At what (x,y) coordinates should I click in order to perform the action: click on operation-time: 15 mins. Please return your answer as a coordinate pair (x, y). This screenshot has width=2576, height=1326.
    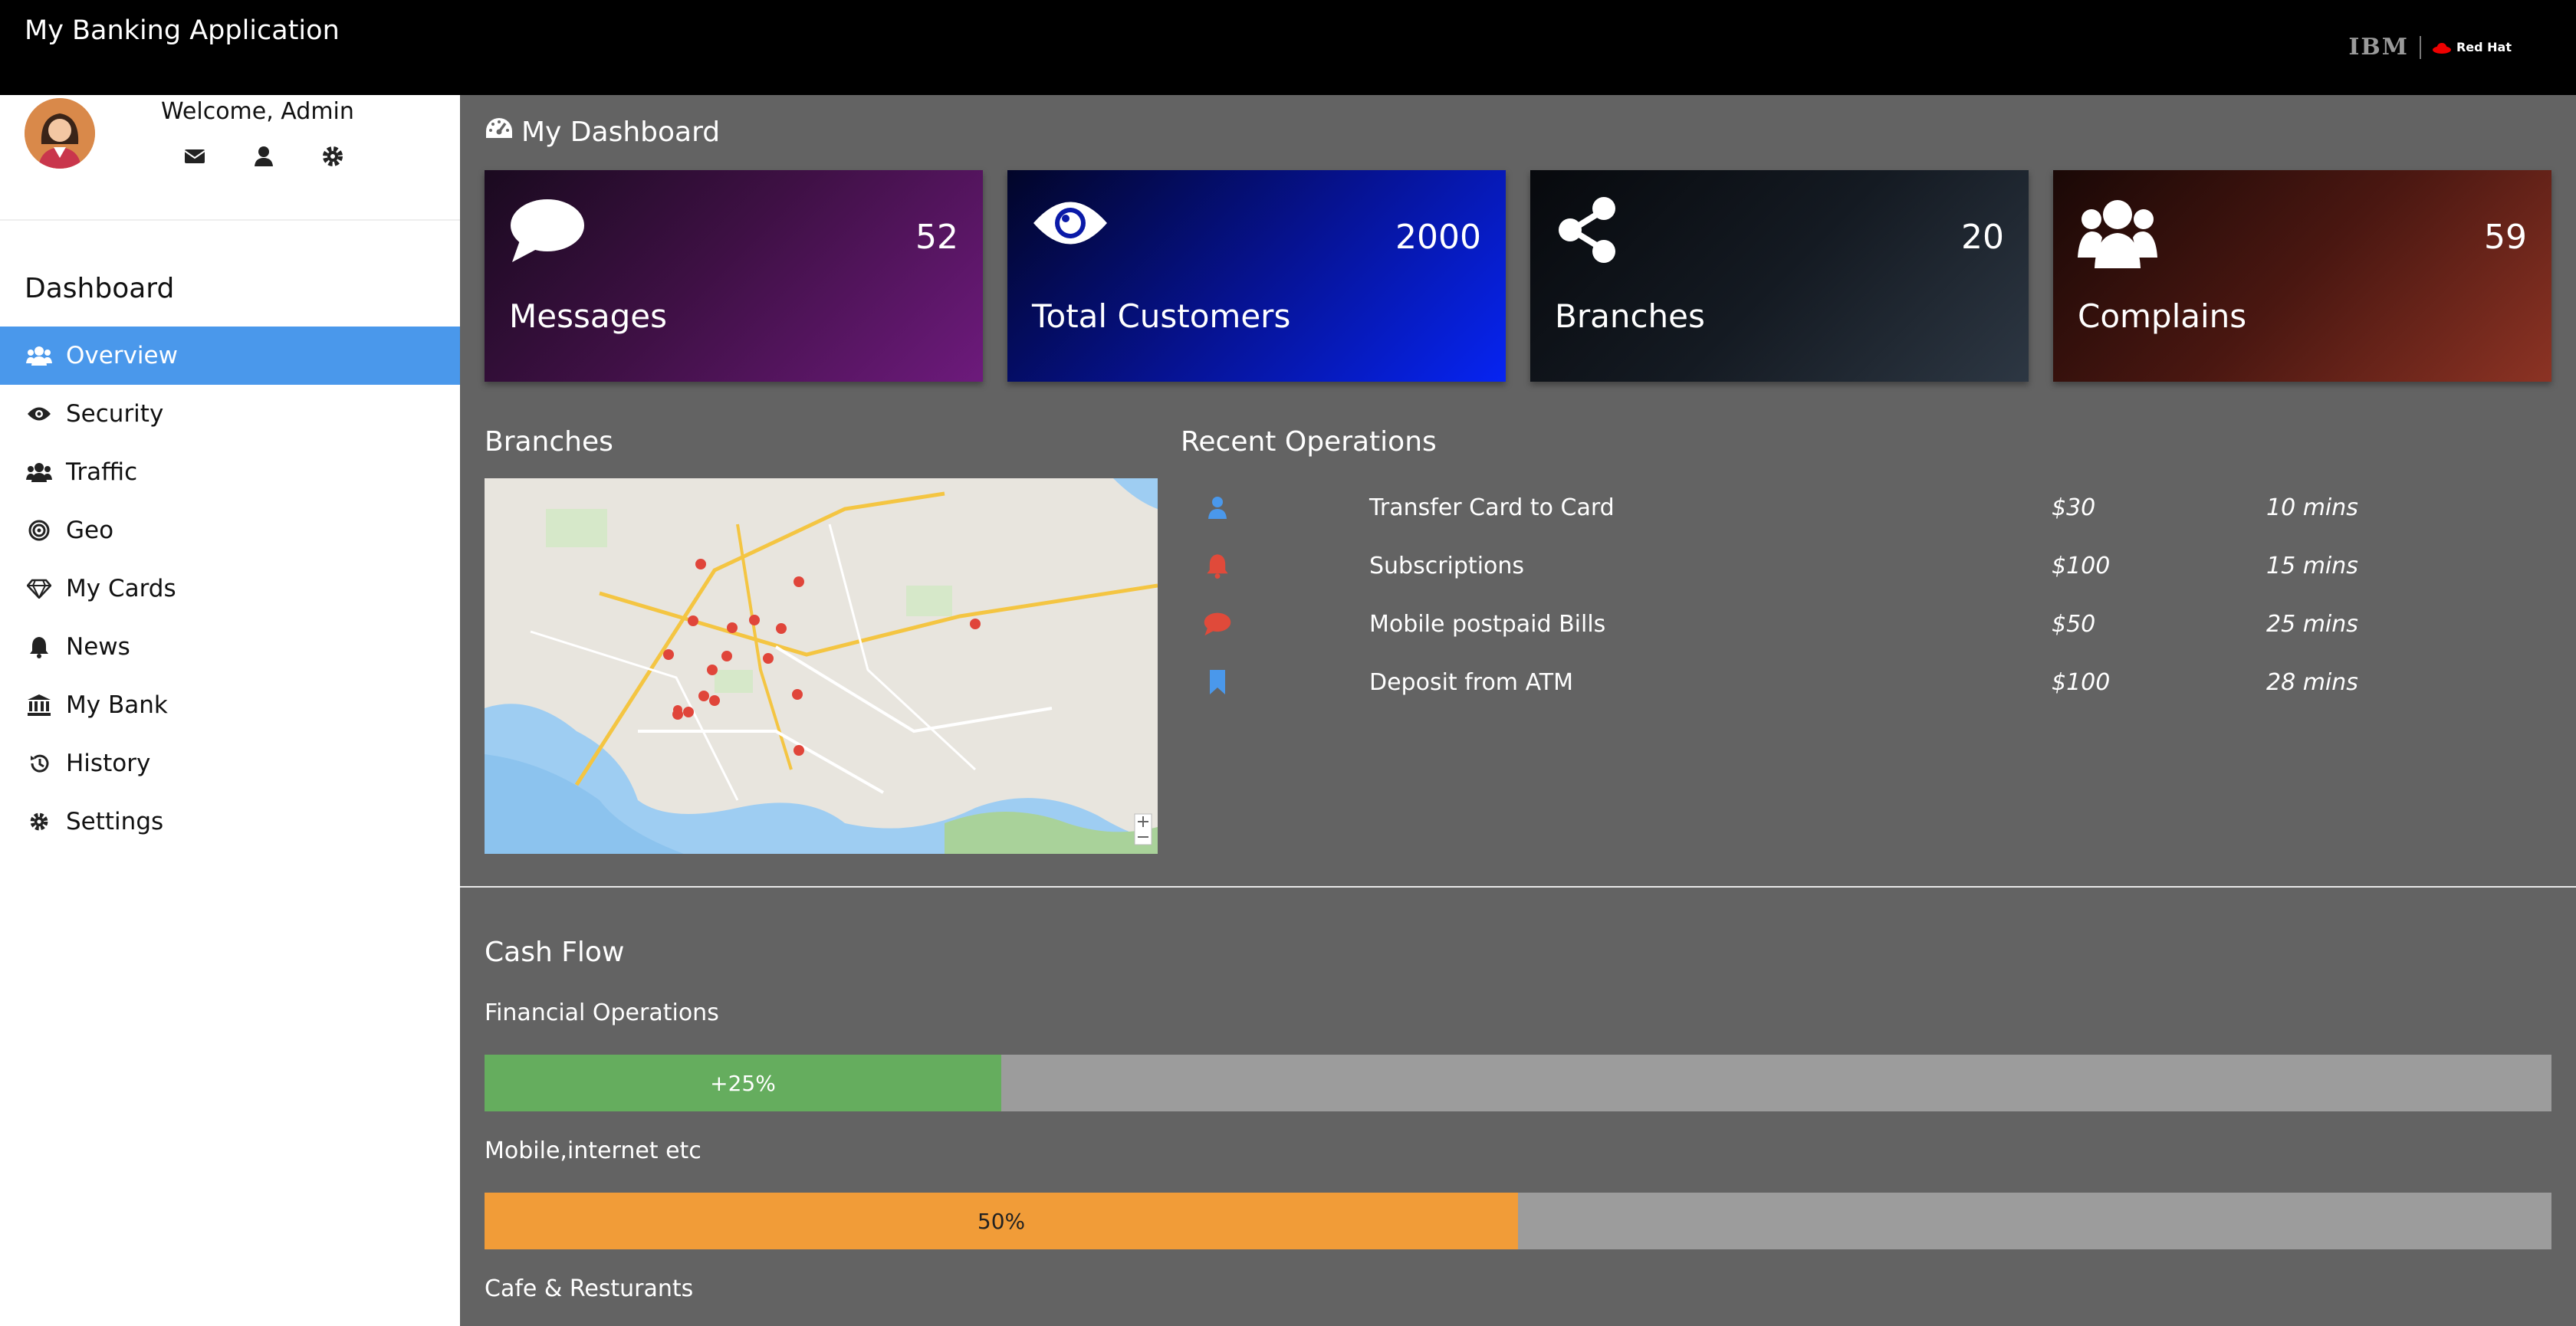
    Looking at the image, I should click on (2312, 565).